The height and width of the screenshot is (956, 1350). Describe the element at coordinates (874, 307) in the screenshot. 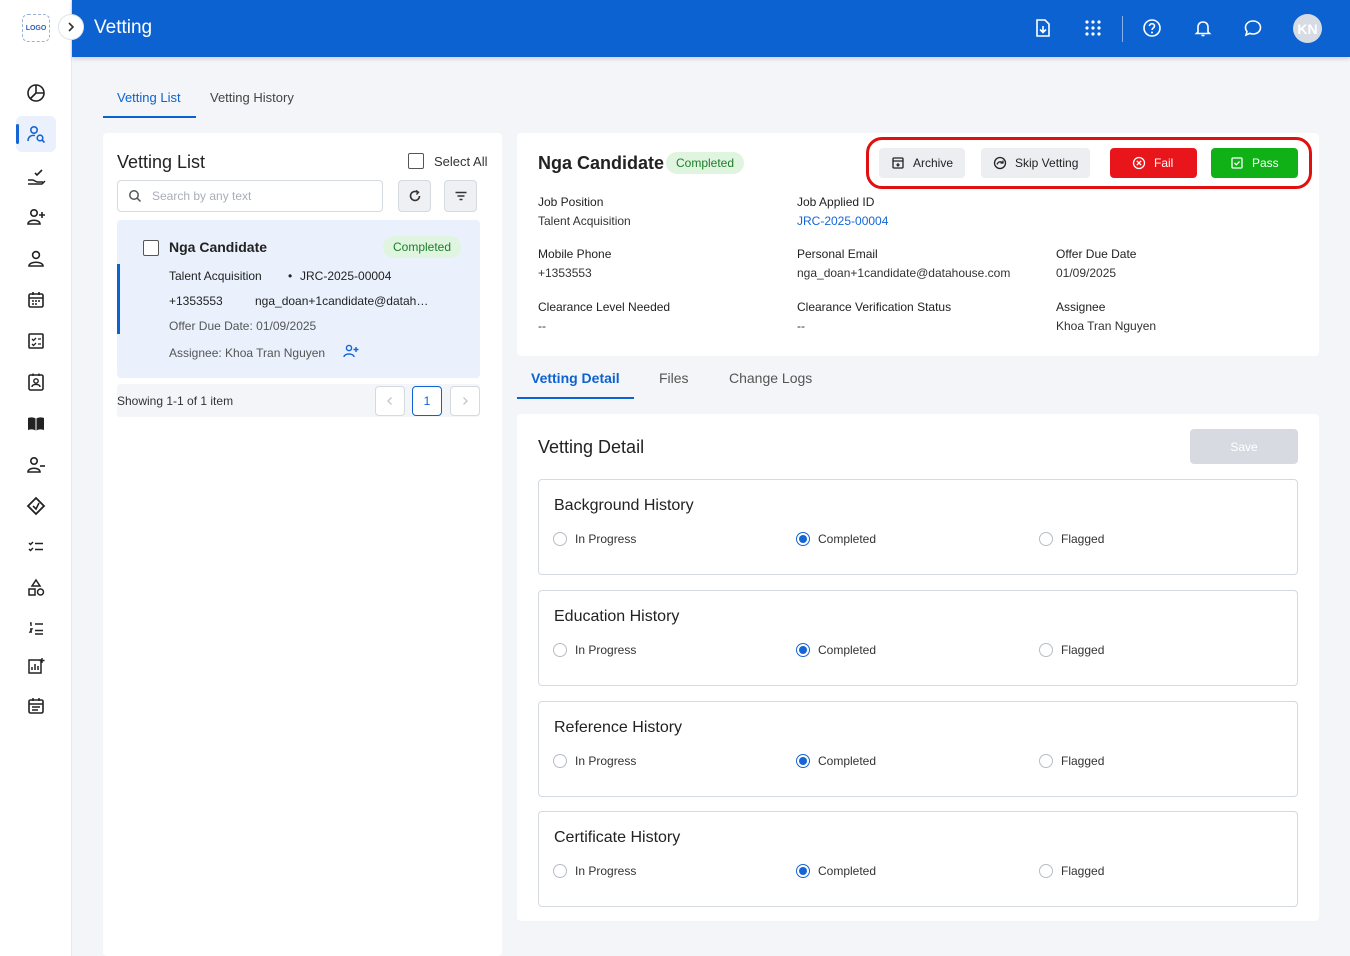

I see `clearance-verification-label: Clearance Verification Status` at that location.